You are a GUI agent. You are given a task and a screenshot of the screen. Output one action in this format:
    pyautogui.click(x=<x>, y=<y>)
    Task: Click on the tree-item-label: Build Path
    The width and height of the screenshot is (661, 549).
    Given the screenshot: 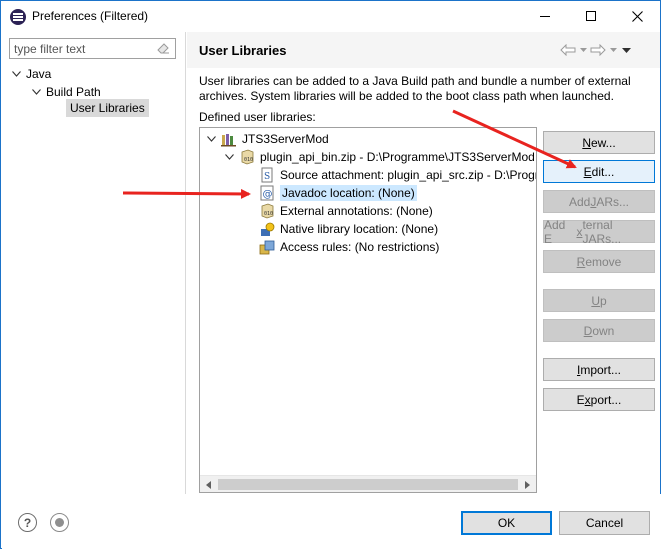 What is the action you would take?
    pyautogui.click(x=73, y=92)
    